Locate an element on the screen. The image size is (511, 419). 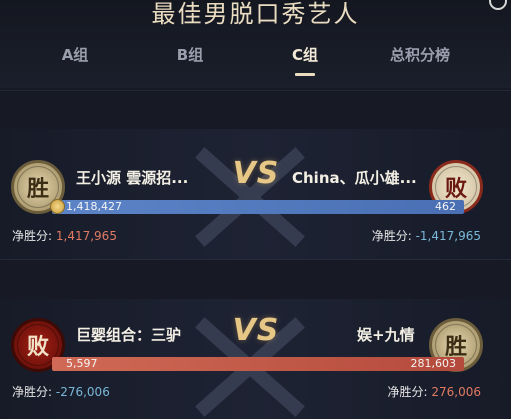
tab-group-a: A组 is located at coordinates (75, 54).